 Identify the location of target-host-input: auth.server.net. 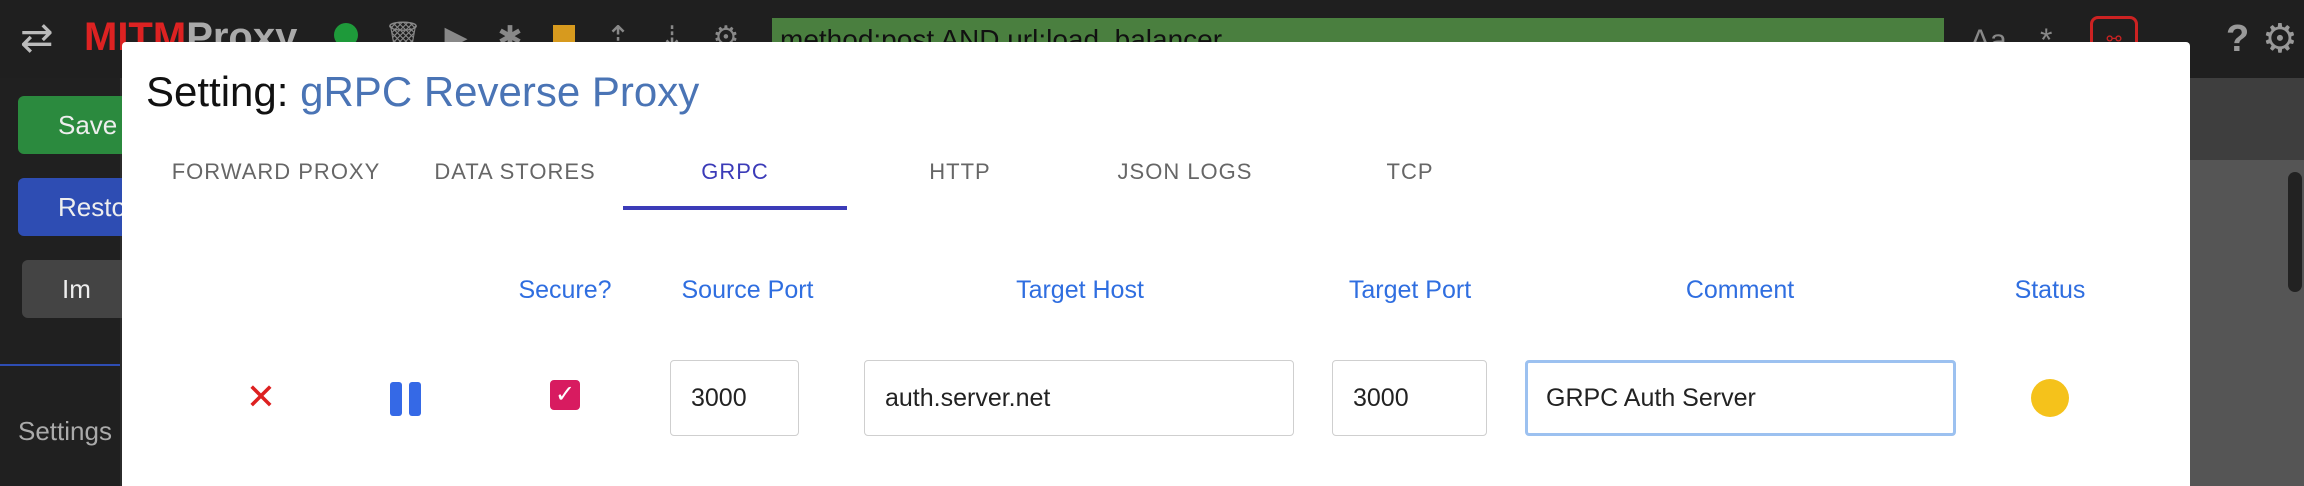
(1079, 398).